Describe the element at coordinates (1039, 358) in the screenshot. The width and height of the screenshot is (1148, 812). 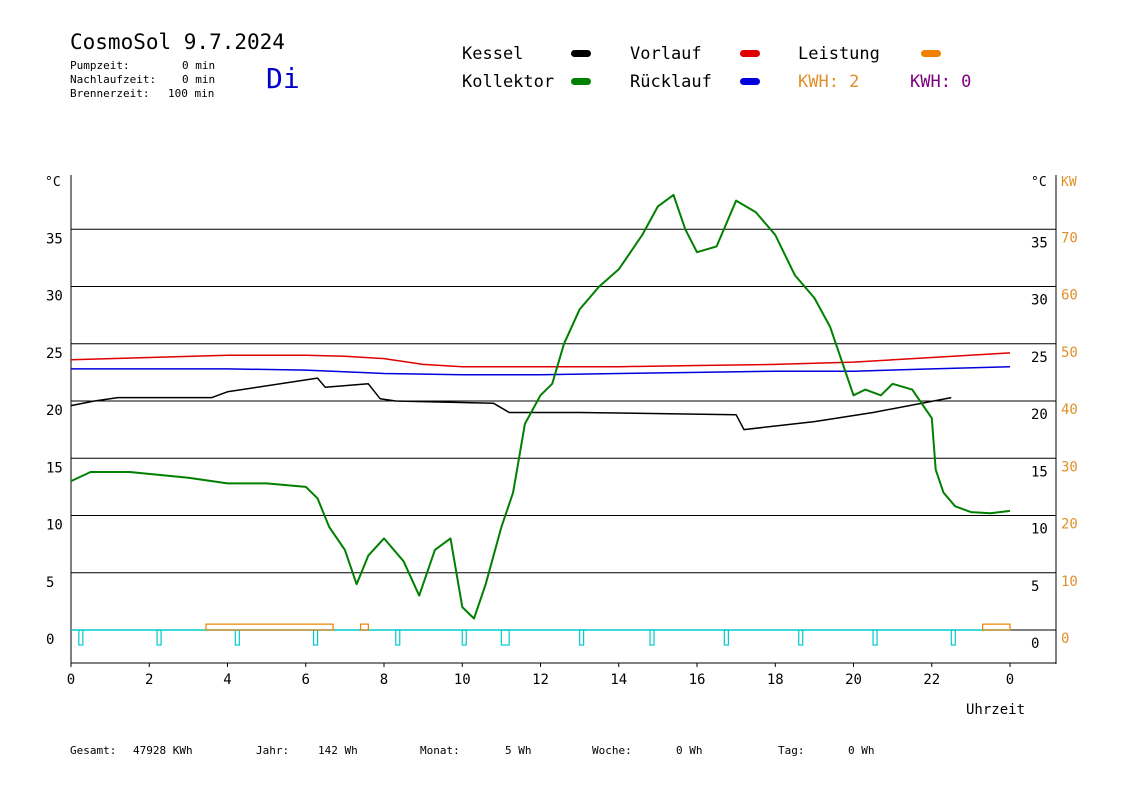
I see `y-tick-label-right: 25` at that location.